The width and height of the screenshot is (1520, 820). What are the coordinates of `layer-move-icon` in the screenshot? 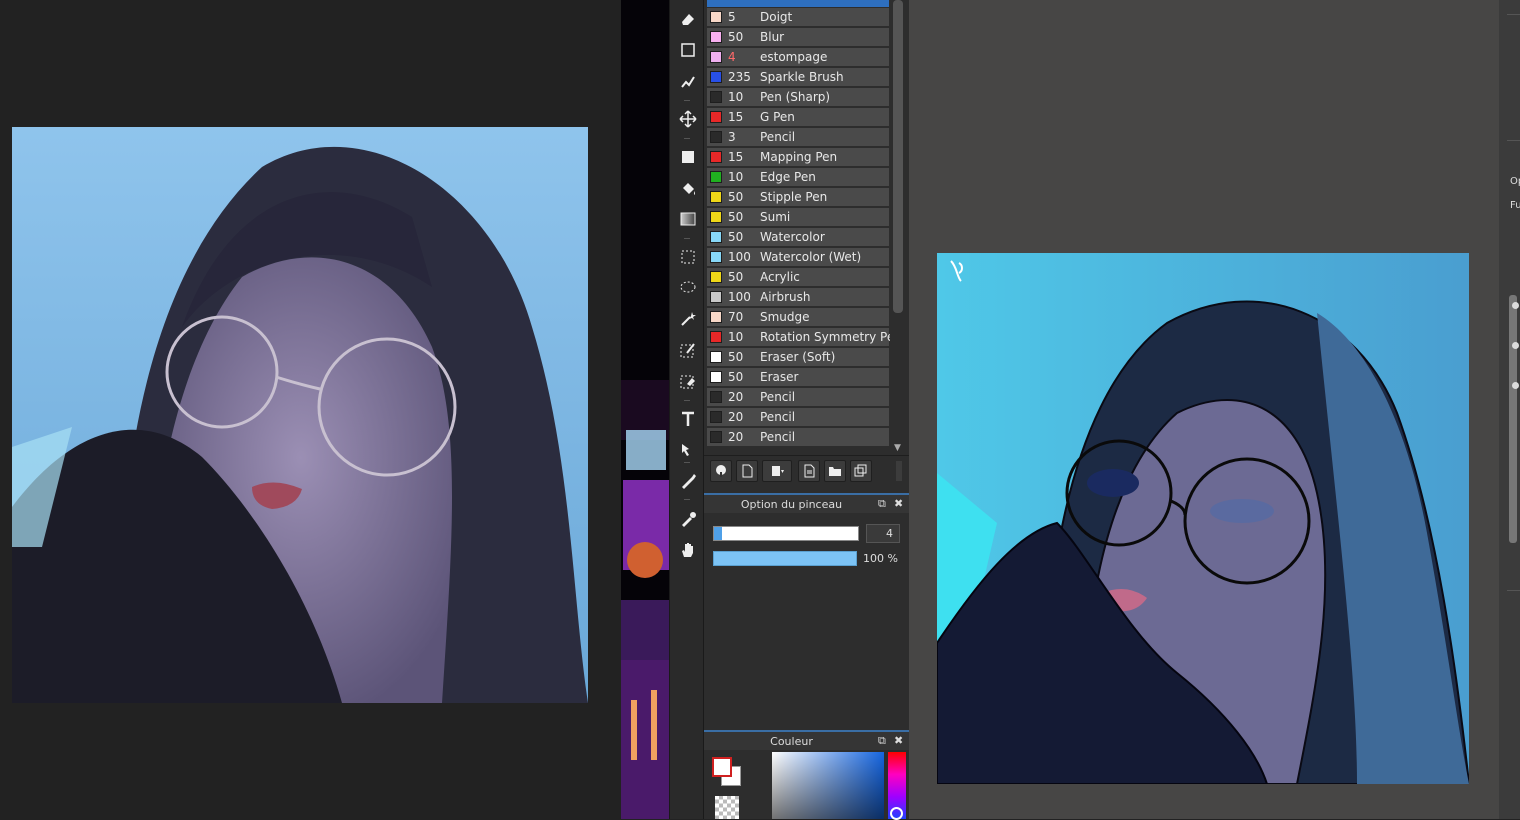 It's located at (687, 449).